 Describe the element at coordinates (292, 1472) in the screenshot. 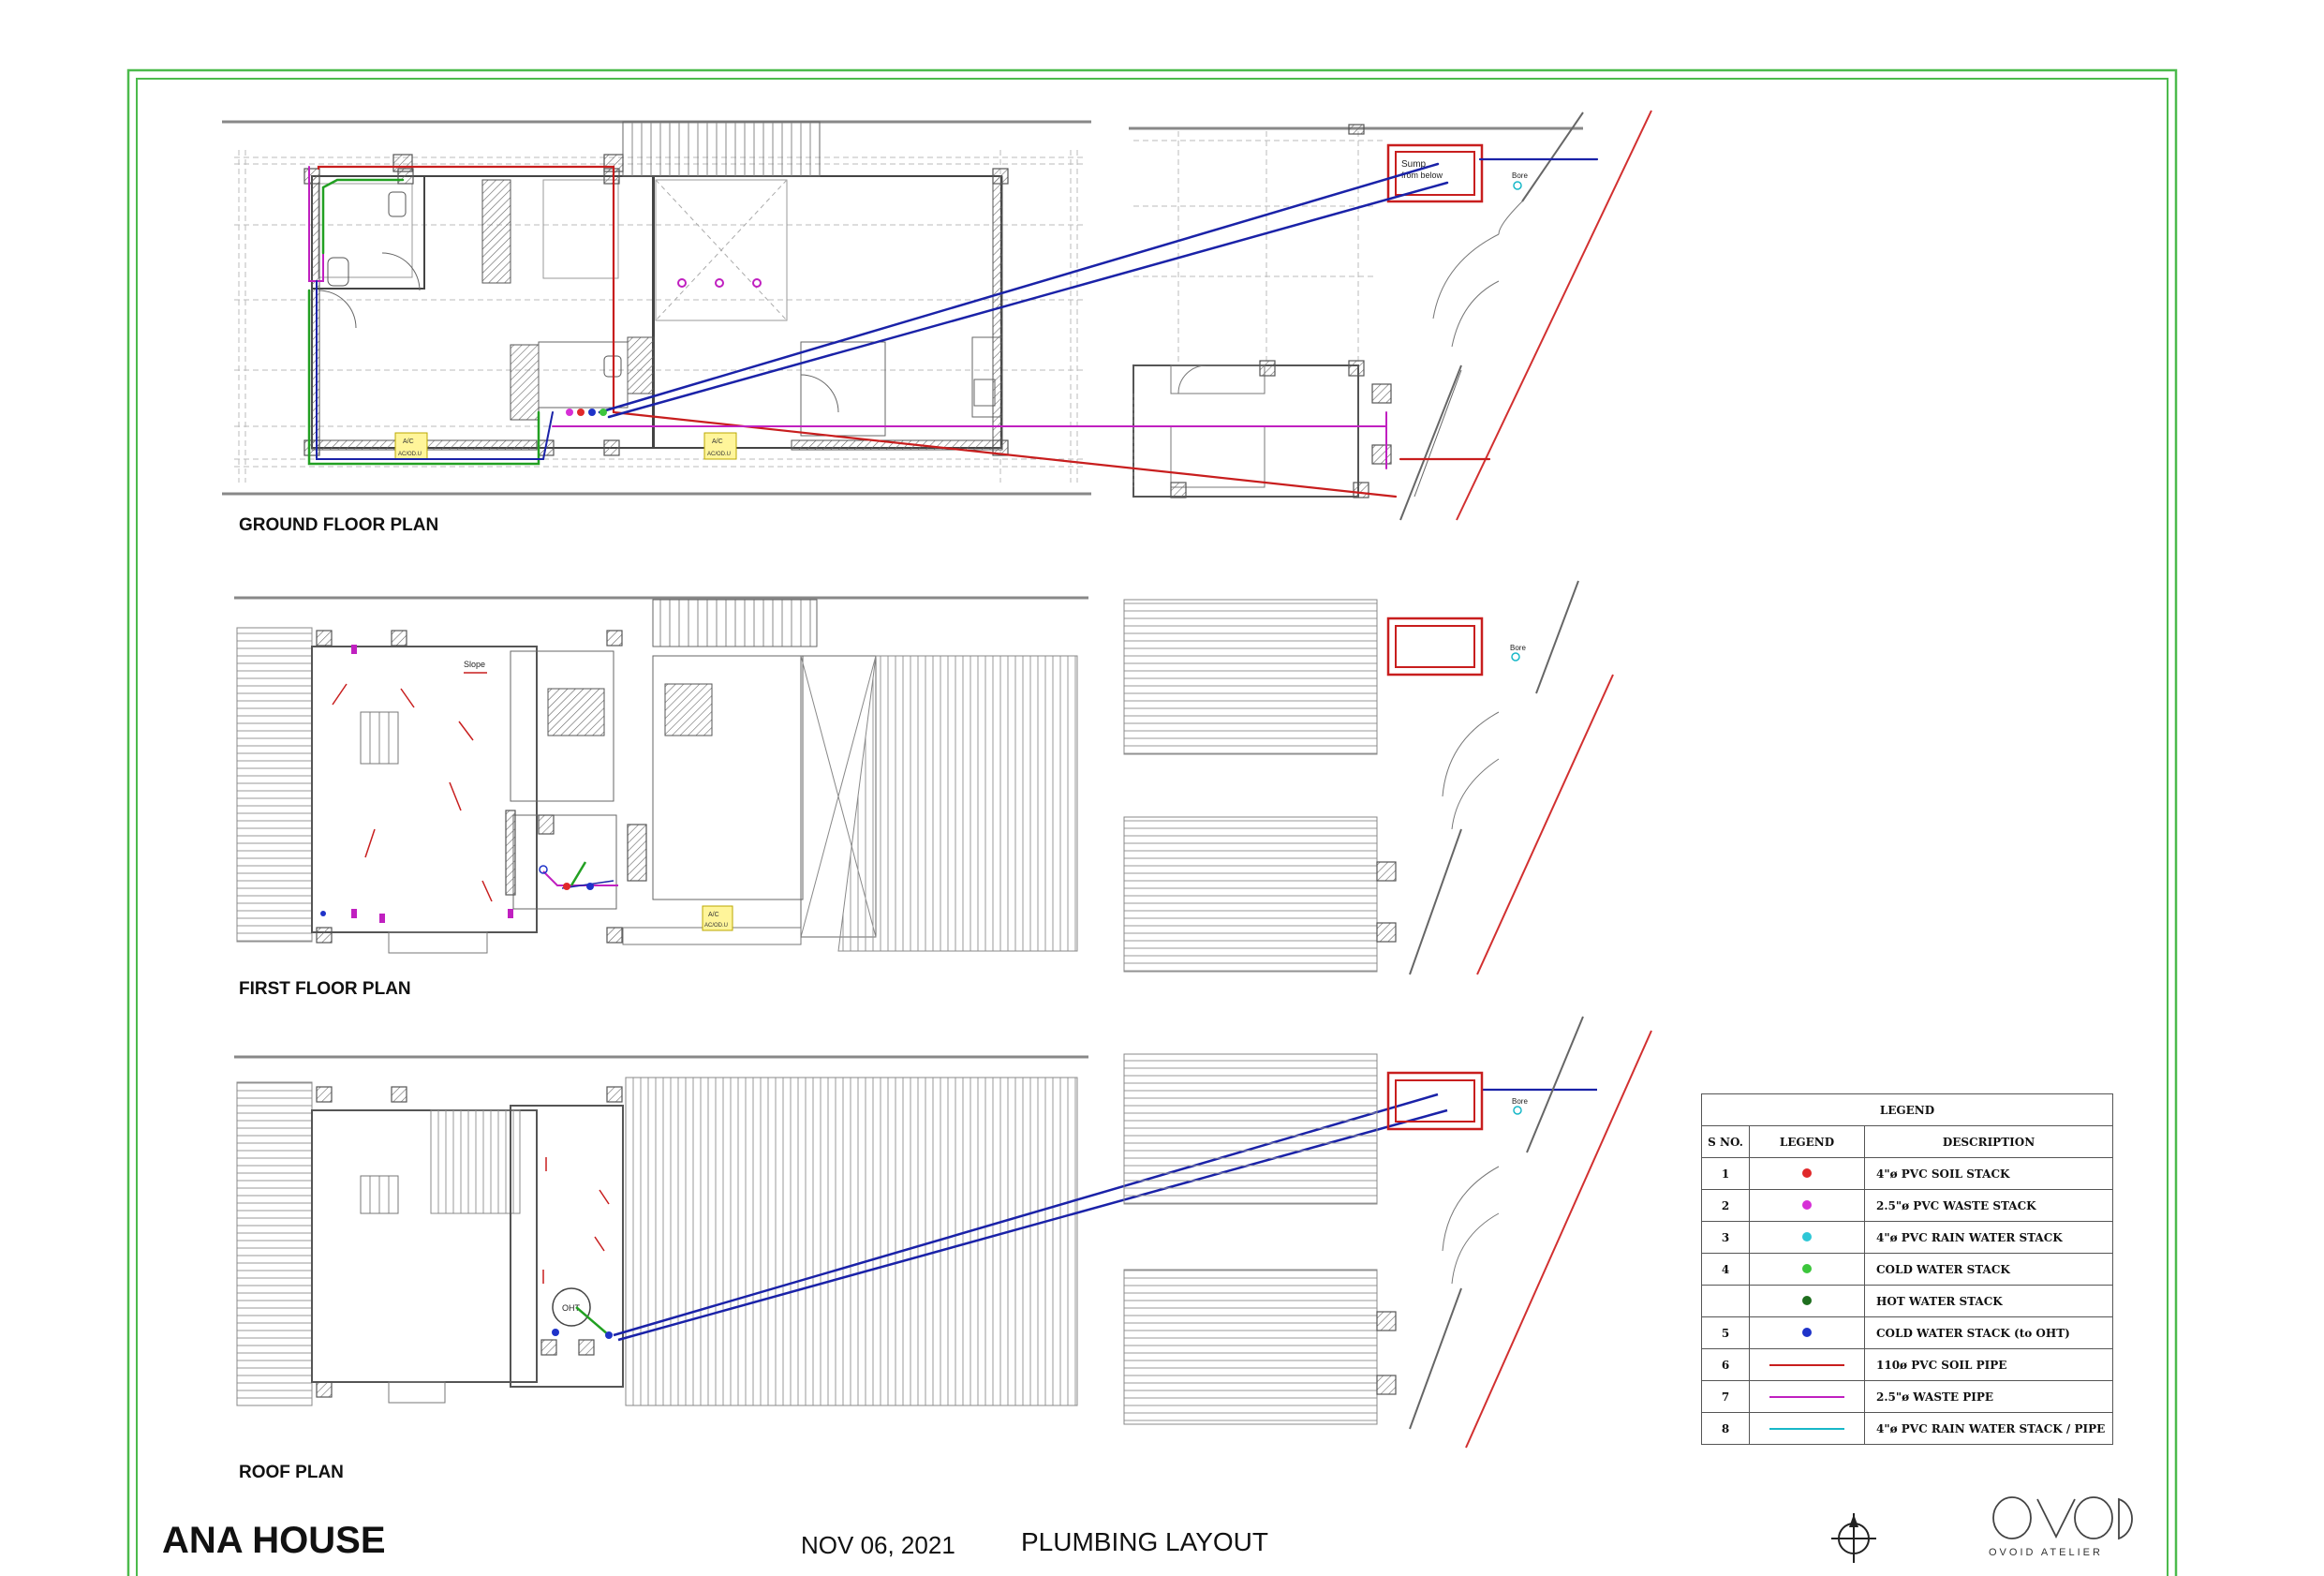

I see `roof-plan-title: ROOF PLAN` at that location.